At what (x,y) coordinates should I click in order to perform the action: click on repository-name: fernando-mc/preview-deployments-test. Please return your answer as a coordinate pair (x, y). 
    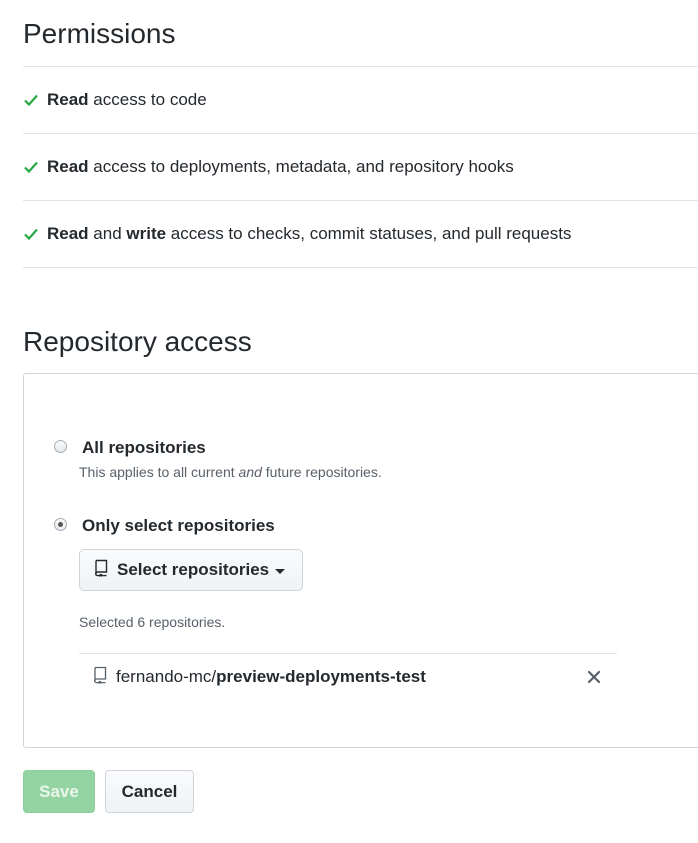
    Looking at the image, I should click on (271, 677).